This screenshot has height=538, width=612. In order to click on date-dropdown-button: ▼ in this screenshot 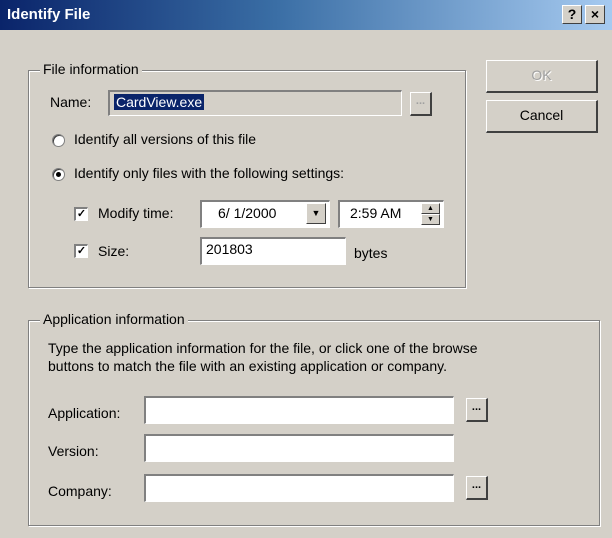, I will do `click(316, 213)`.